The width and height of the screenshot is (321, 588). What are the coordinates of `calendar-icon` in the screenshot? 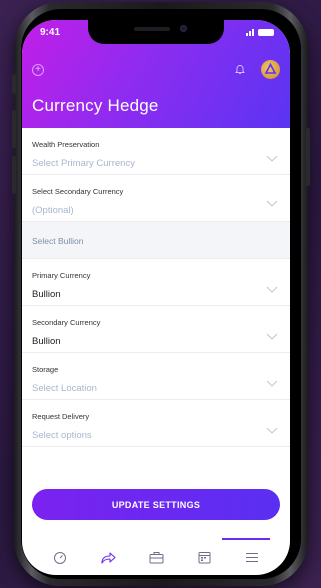 It's located at (204, 558).